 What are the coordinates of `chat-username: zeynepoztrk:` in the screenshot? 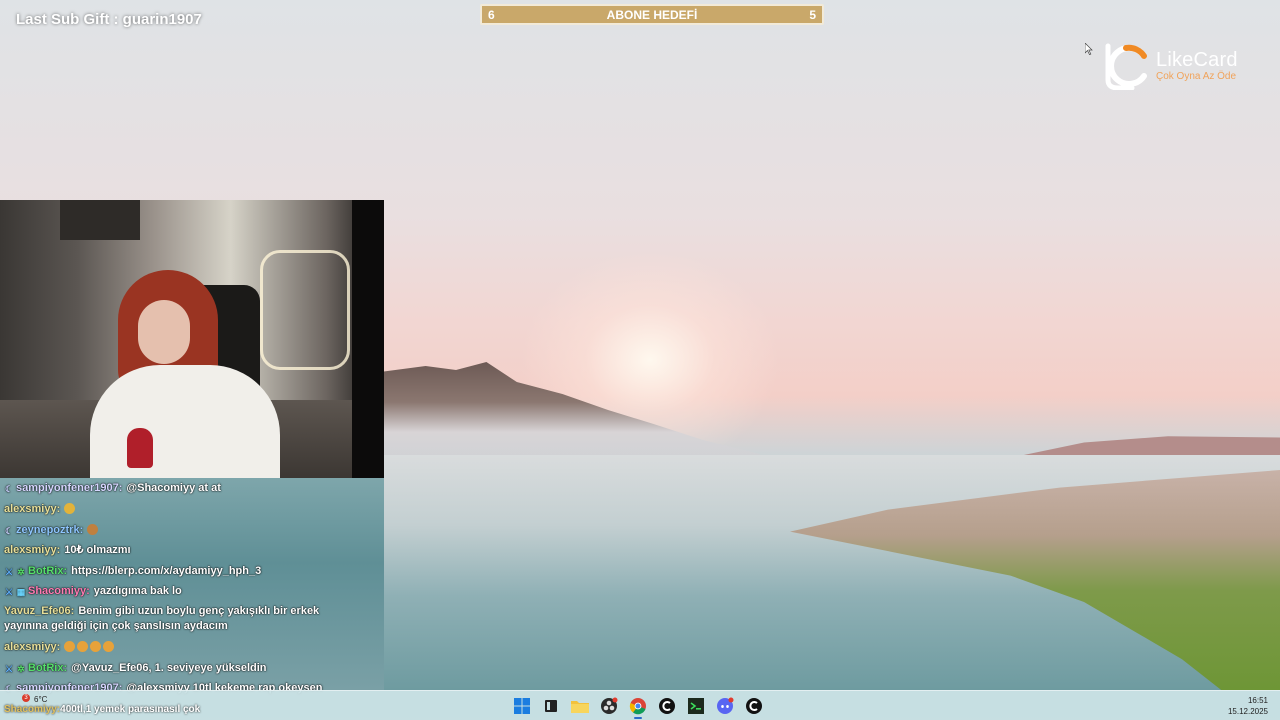 It's located at (50, 530).